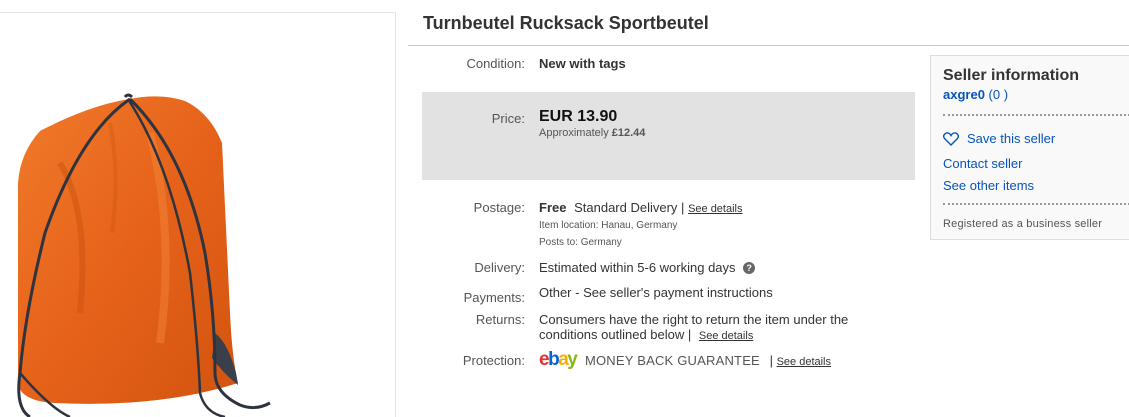  What do you see at coordinates (566, 23) in the screenshot?
I see `listing-title: Turnbeutel Rucksack Sportbeutel` at bounding box center [566, 23].